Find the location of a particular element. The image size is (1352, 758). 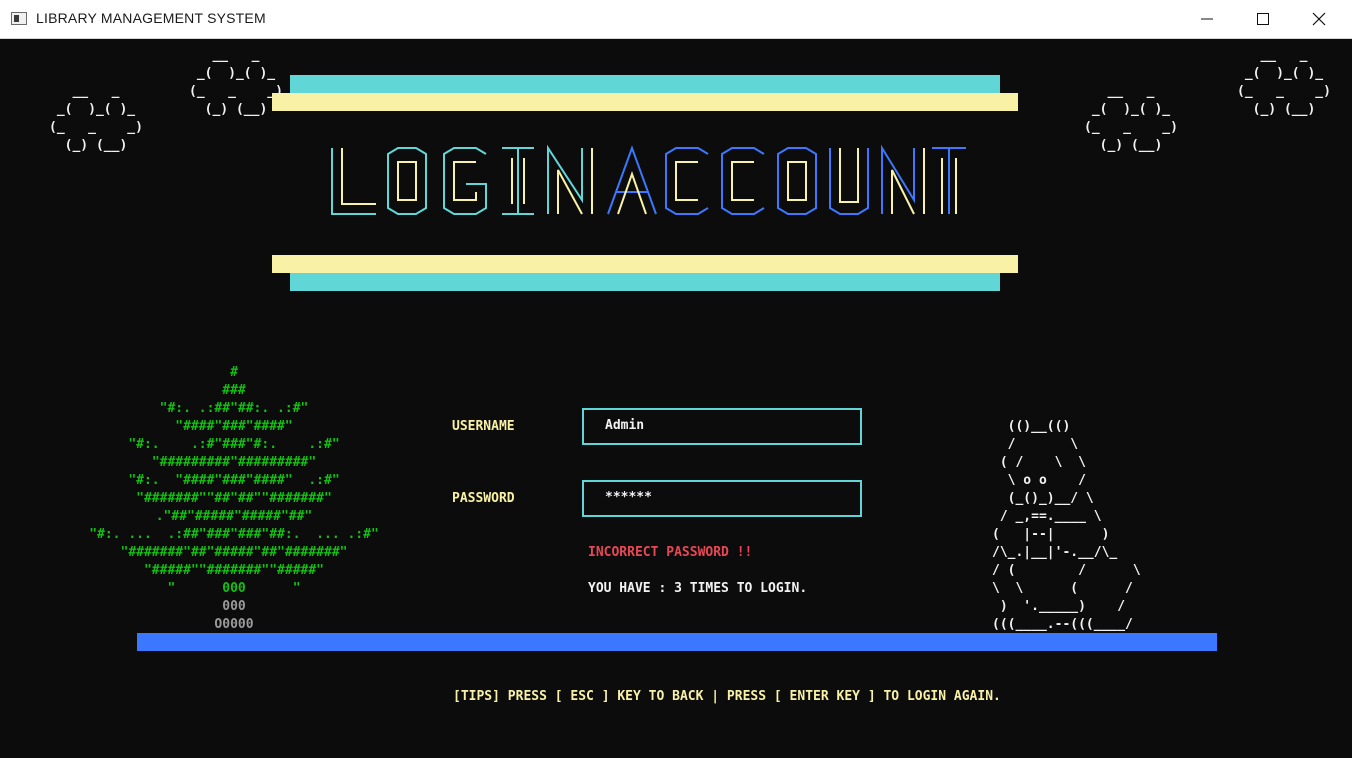

maximize-button is located at coordinates (1263, 19).